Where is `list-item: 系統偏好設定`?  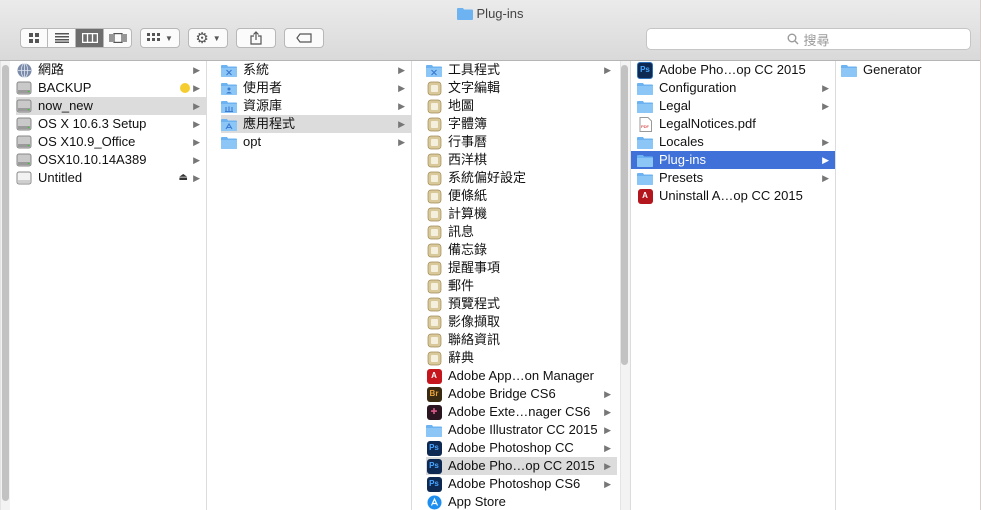 list-item: 系統偏好設定 is located at coordinates (521, 178).